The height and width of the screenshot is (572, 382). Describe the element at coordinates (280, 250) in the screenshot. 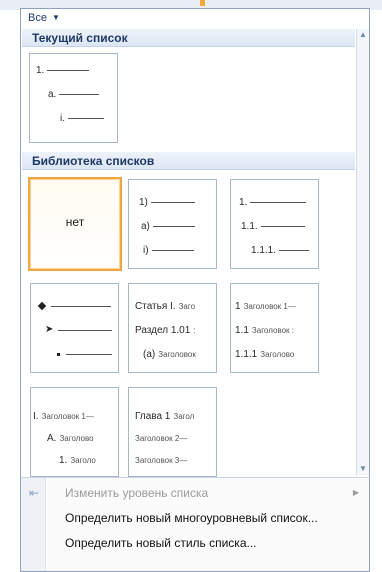

I see `list-level-3: 1.1.1.` at that location.